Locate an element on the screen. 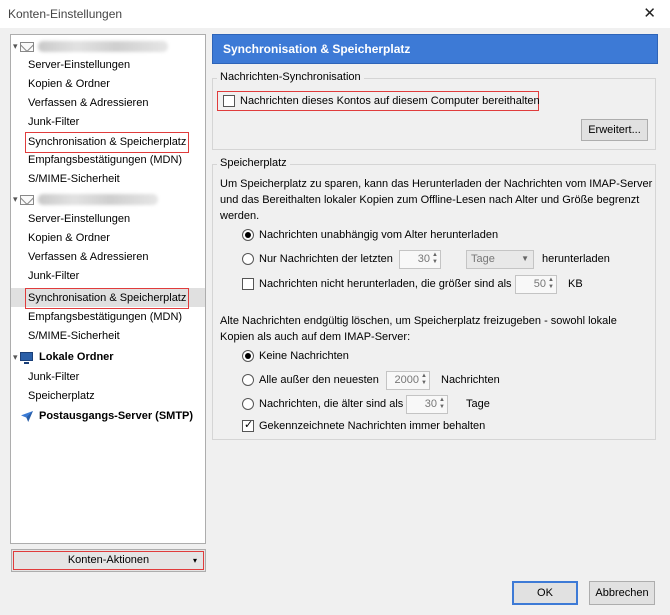 The height and width of the screenshot is (615, 670). sync-group-legend: Nachrichten-Synchronisation is located at coordinates (290, 77).